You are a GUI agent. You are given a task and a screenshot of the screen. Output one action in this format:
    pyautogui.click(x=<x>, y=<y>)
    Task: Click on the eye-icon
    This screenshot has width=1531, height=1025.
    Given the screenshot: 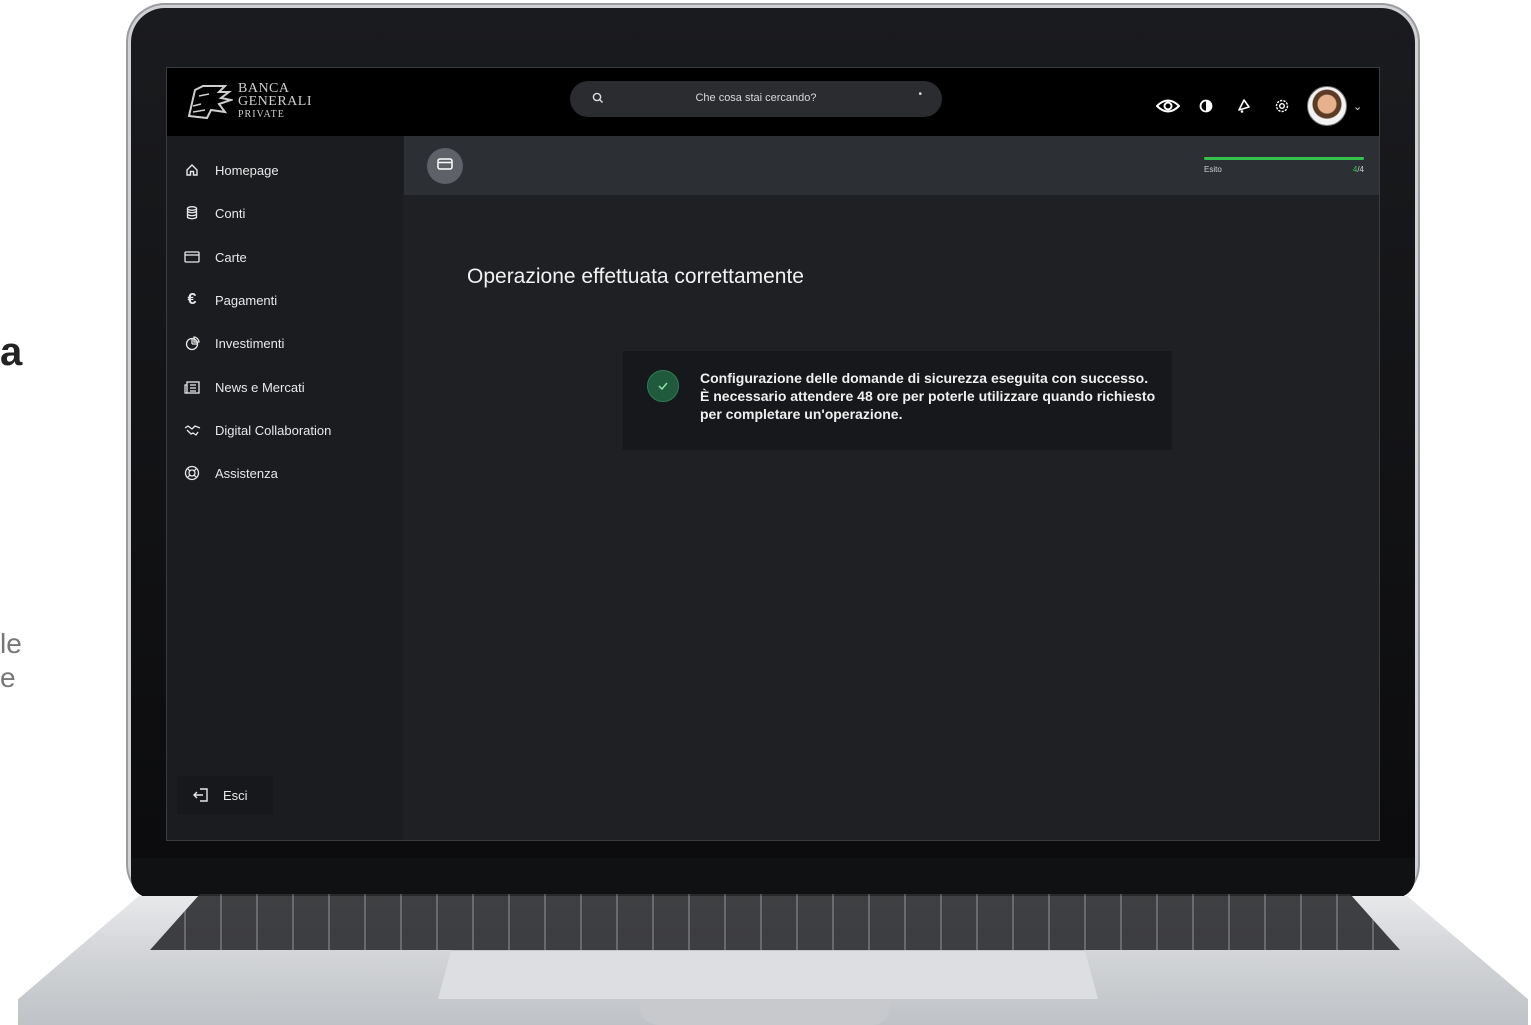 What is the action you would take?
    pyautogui.click(x=1168, y=106)
    